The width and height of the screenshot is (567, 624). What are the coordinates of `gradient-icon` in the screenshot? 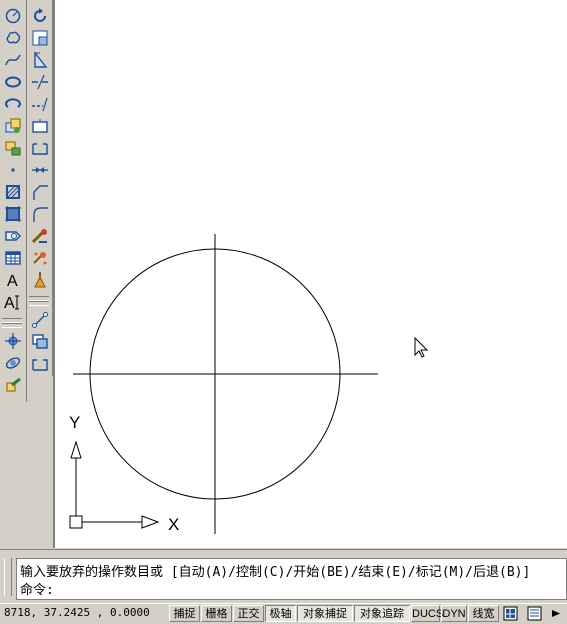 It's located at (13, 214).